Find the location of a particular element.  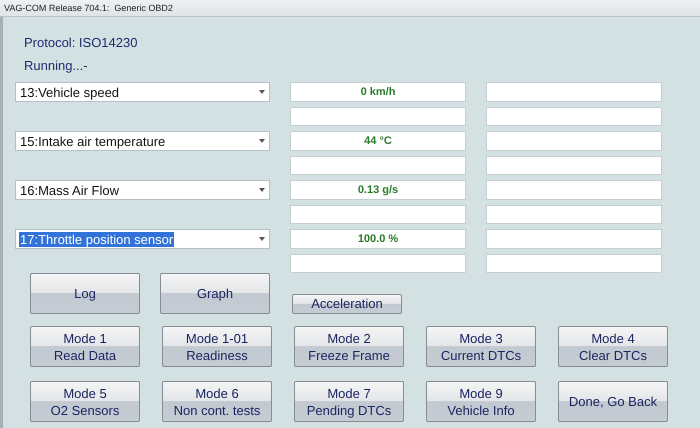

sensor-name: 16:Mass Air Flow is located at coordinates (69, 190).